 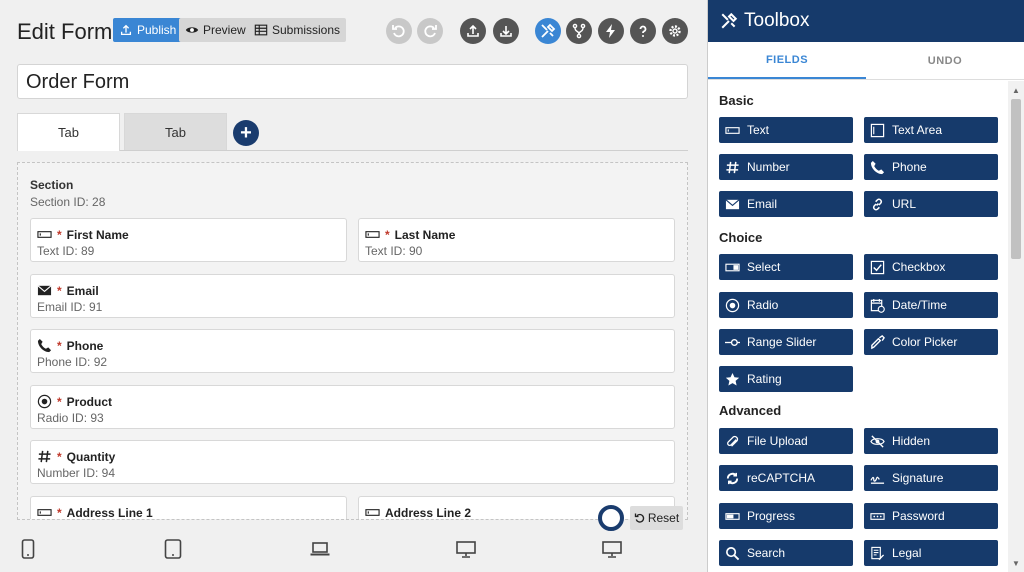 What do you see at coordinates (352, 81) in the screenshot?
I see `form-name-input: Order Form` at bounding box center [352, 81].